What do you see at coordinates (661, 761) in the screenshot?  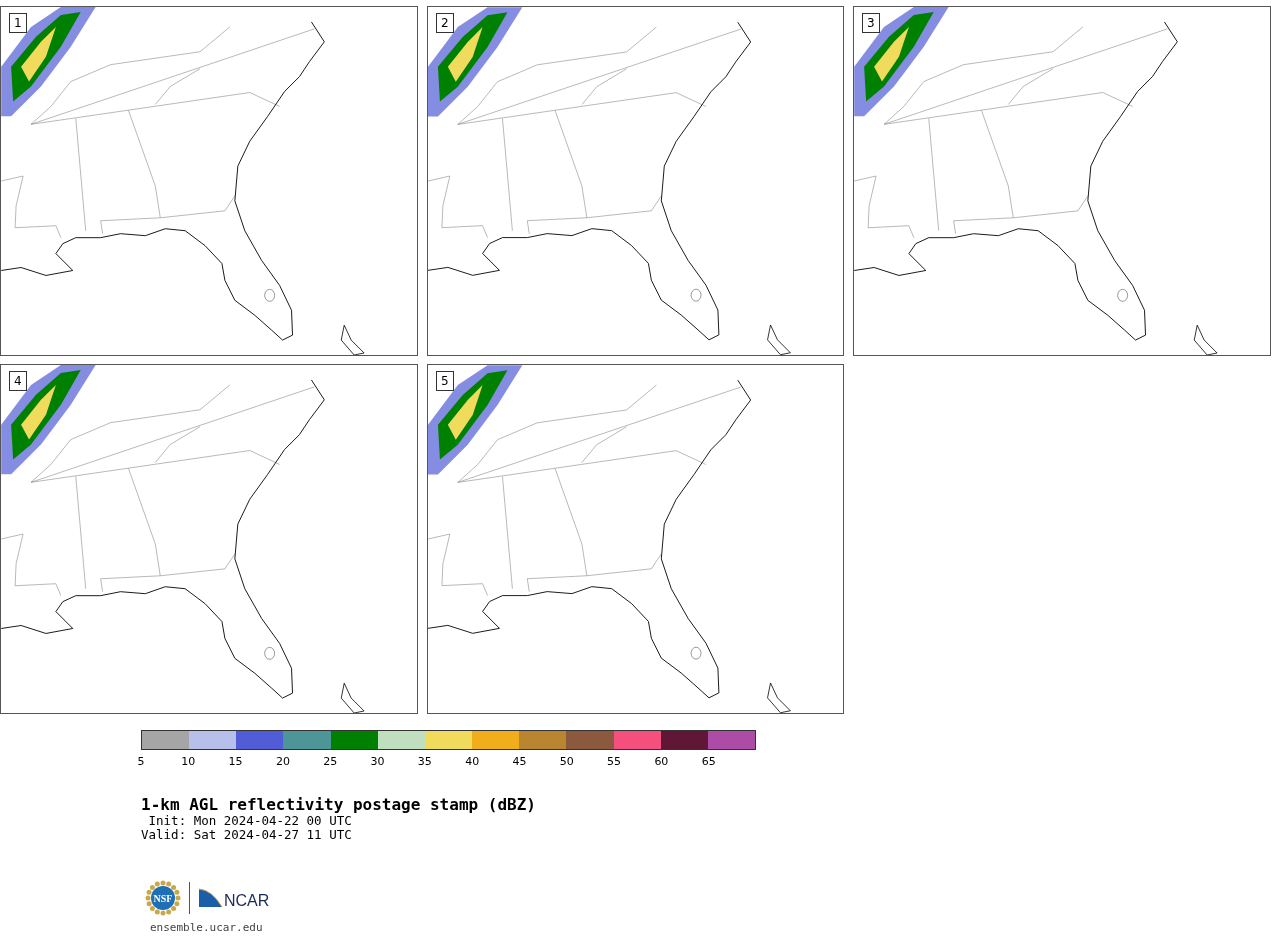 I see `tick-label: 60` at bounding box center [661, 761].